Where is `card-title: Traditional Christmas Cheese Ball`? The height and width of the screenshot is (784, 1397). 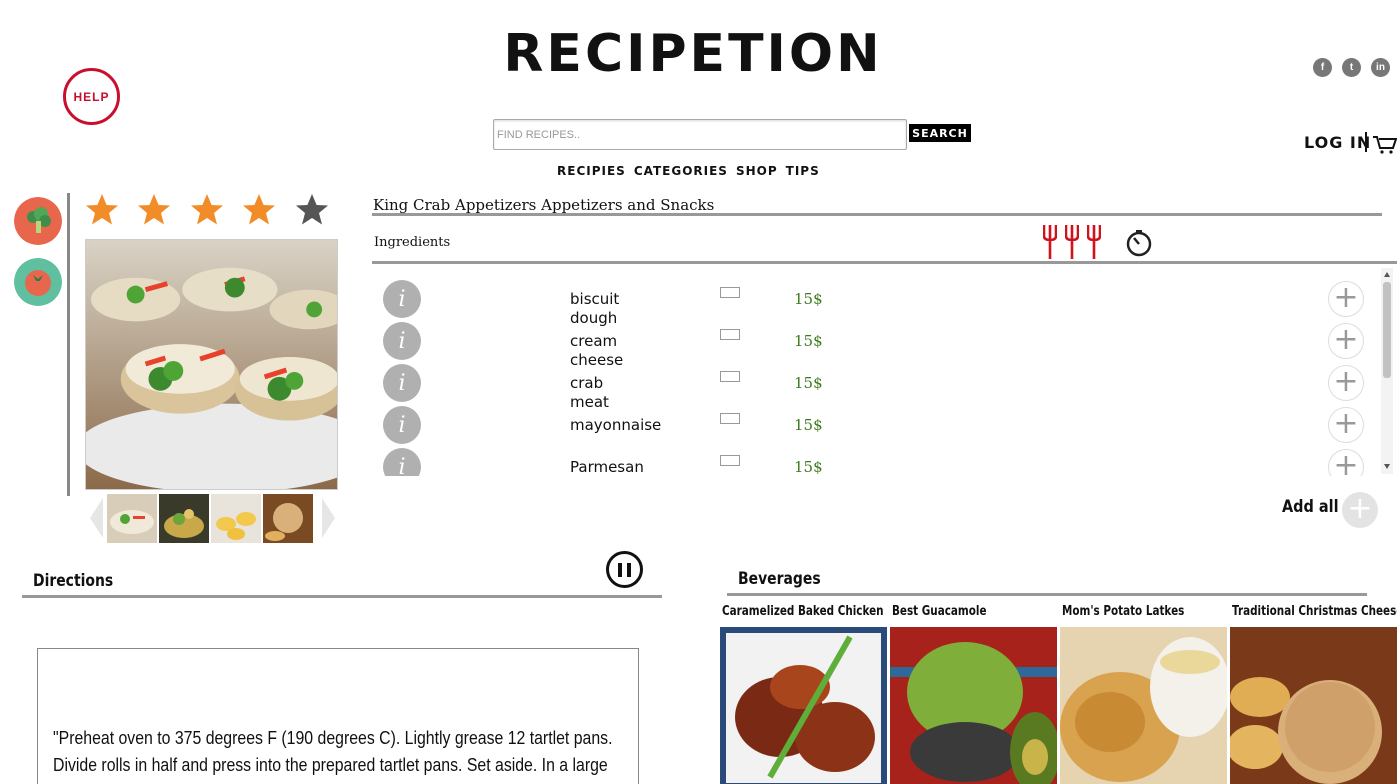 card-title: Traditional Christmas Cheese Ball is located at coordinates (1314, 611).